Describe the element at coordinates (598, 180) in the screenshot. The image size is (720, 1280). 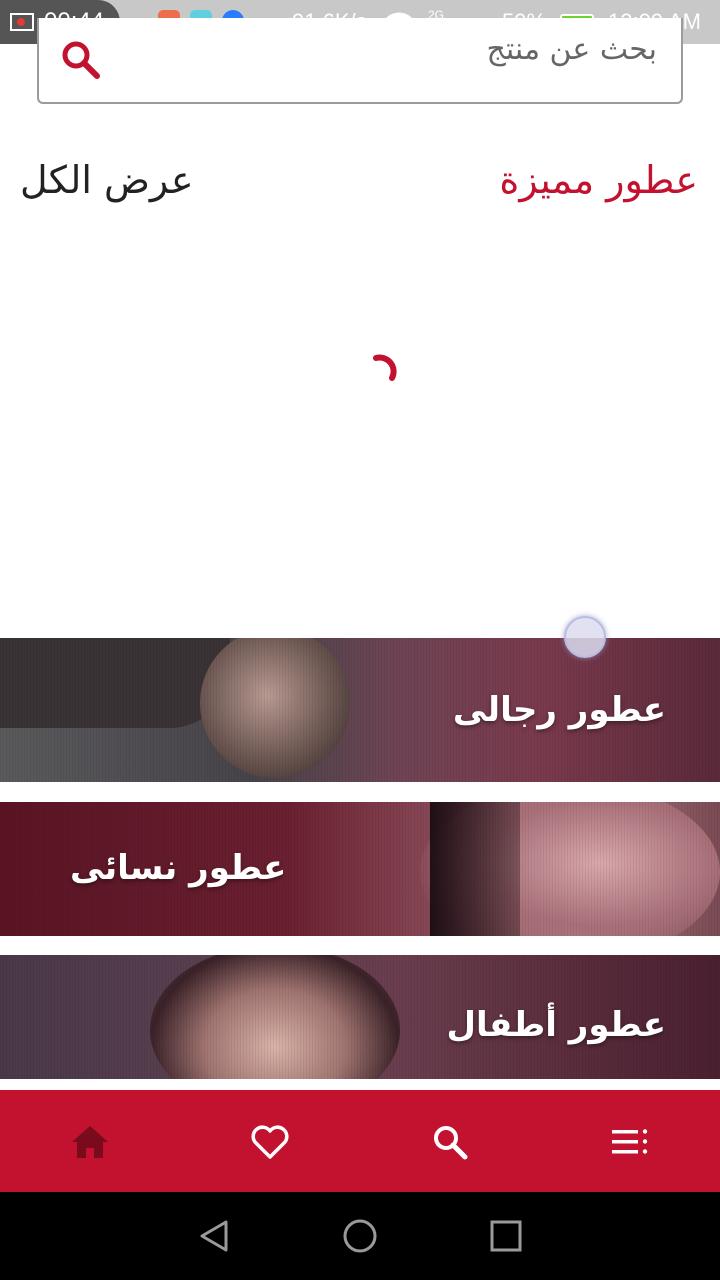
I see `featured-section-title: عطور مميزة` at that location.